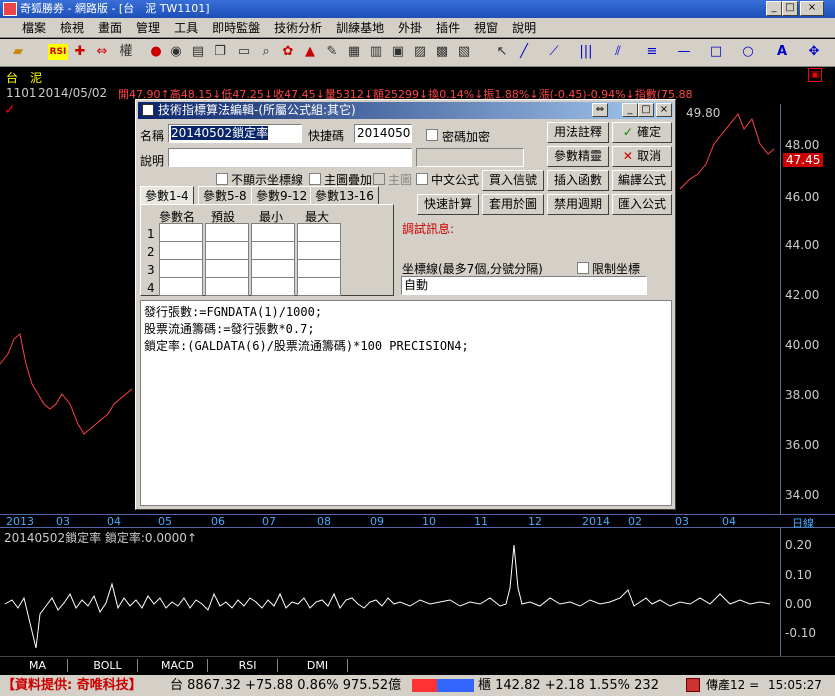 The width and height of the screenshot is (835, 696). I want to click on name-input: 20140502鎖定率, so click(235, 133).